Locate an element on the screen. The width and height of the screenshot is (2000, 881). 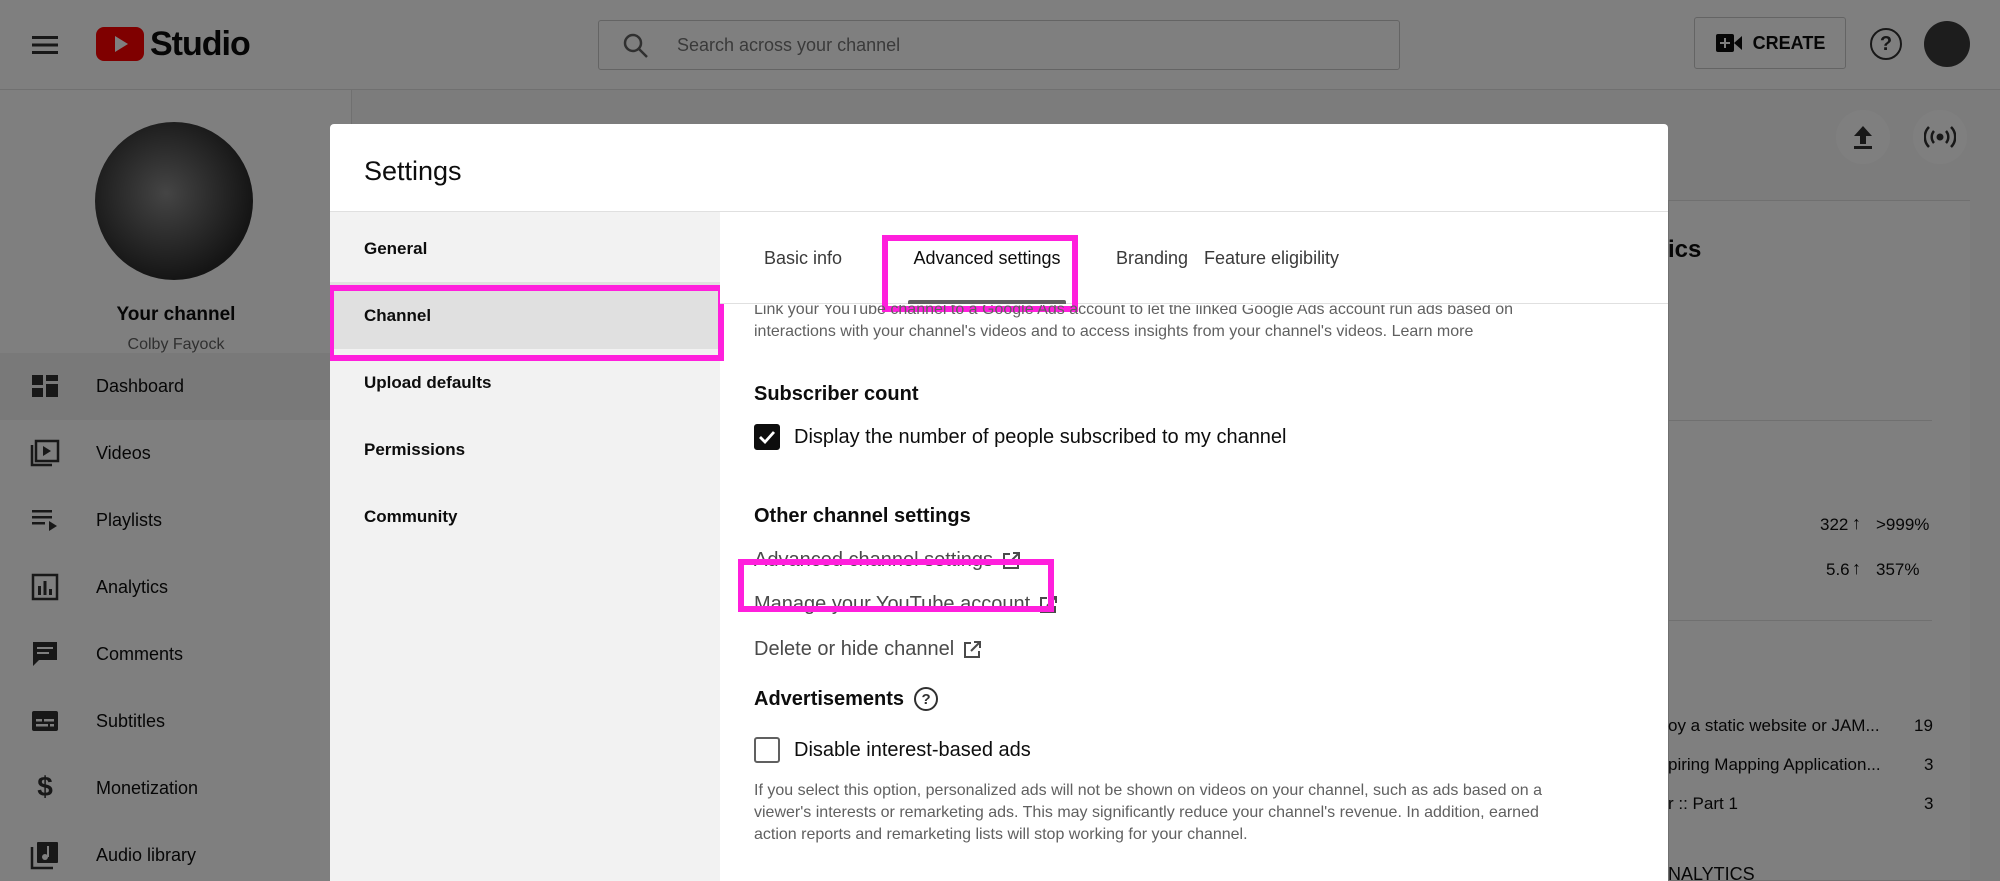
disable-ads-row: Disable interest-based ads is located at coordinates (892, 750).